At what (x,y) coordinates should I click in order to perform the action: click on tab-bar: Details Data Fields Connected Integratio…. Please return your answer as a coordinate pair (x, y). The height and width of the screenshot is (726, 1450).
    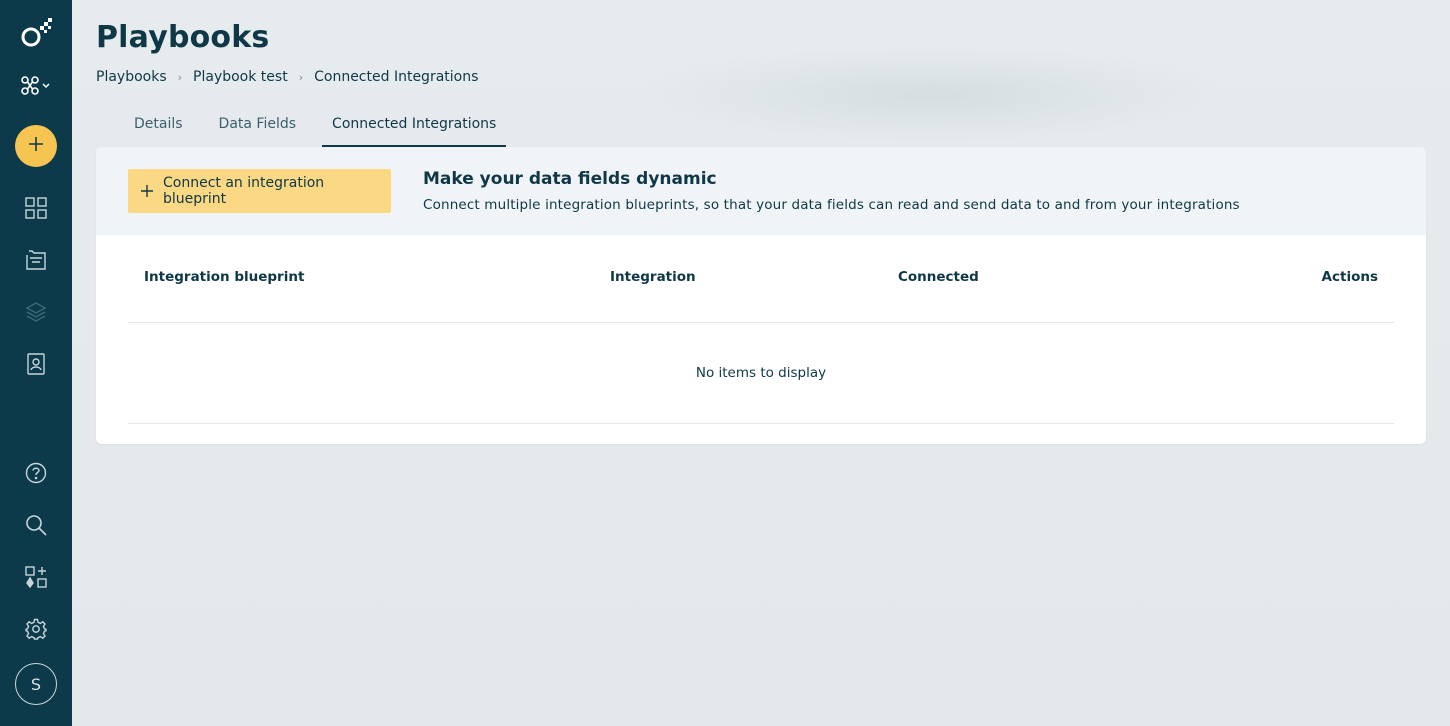
    Looking at the image, I should click on (323, 123).